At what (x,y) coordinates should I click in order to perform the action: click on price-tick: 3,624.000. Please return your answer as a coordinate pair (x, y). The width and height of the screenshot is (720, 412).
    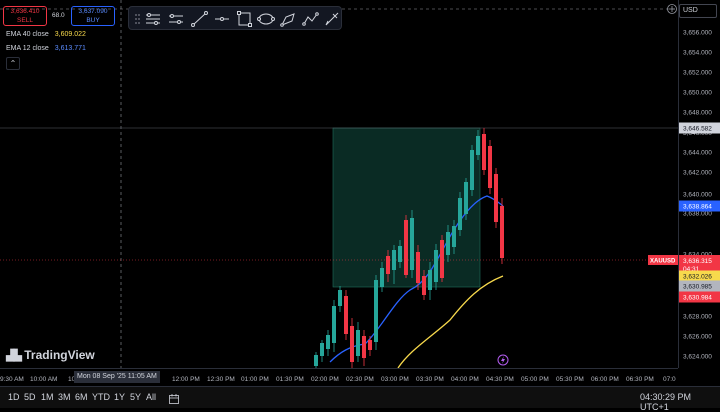
    Looking at the image, I should click on (697, 357).